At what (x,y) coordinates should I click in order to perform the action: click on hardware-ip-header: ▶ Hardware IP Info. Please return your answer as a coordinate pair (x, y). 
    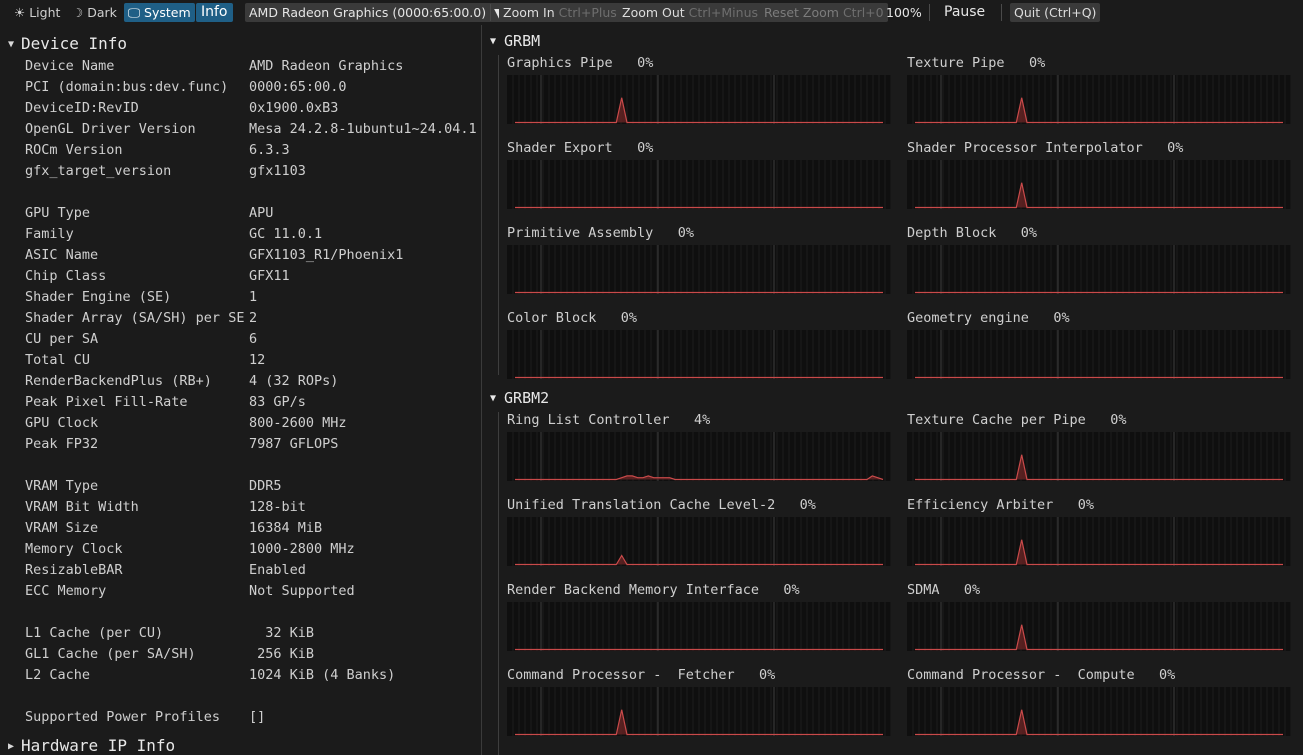
    Looking at the image, I should click on (91, 745).